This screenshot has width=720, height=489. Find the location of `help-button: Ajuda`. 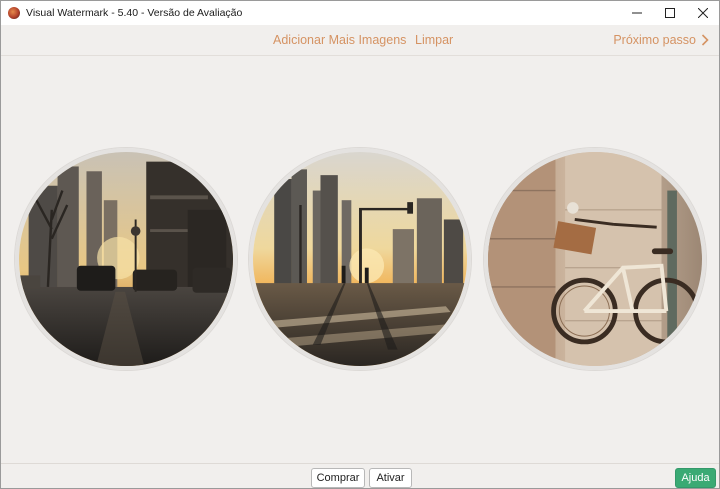

help-button: Ajuda is located at coordinates (695, 478).